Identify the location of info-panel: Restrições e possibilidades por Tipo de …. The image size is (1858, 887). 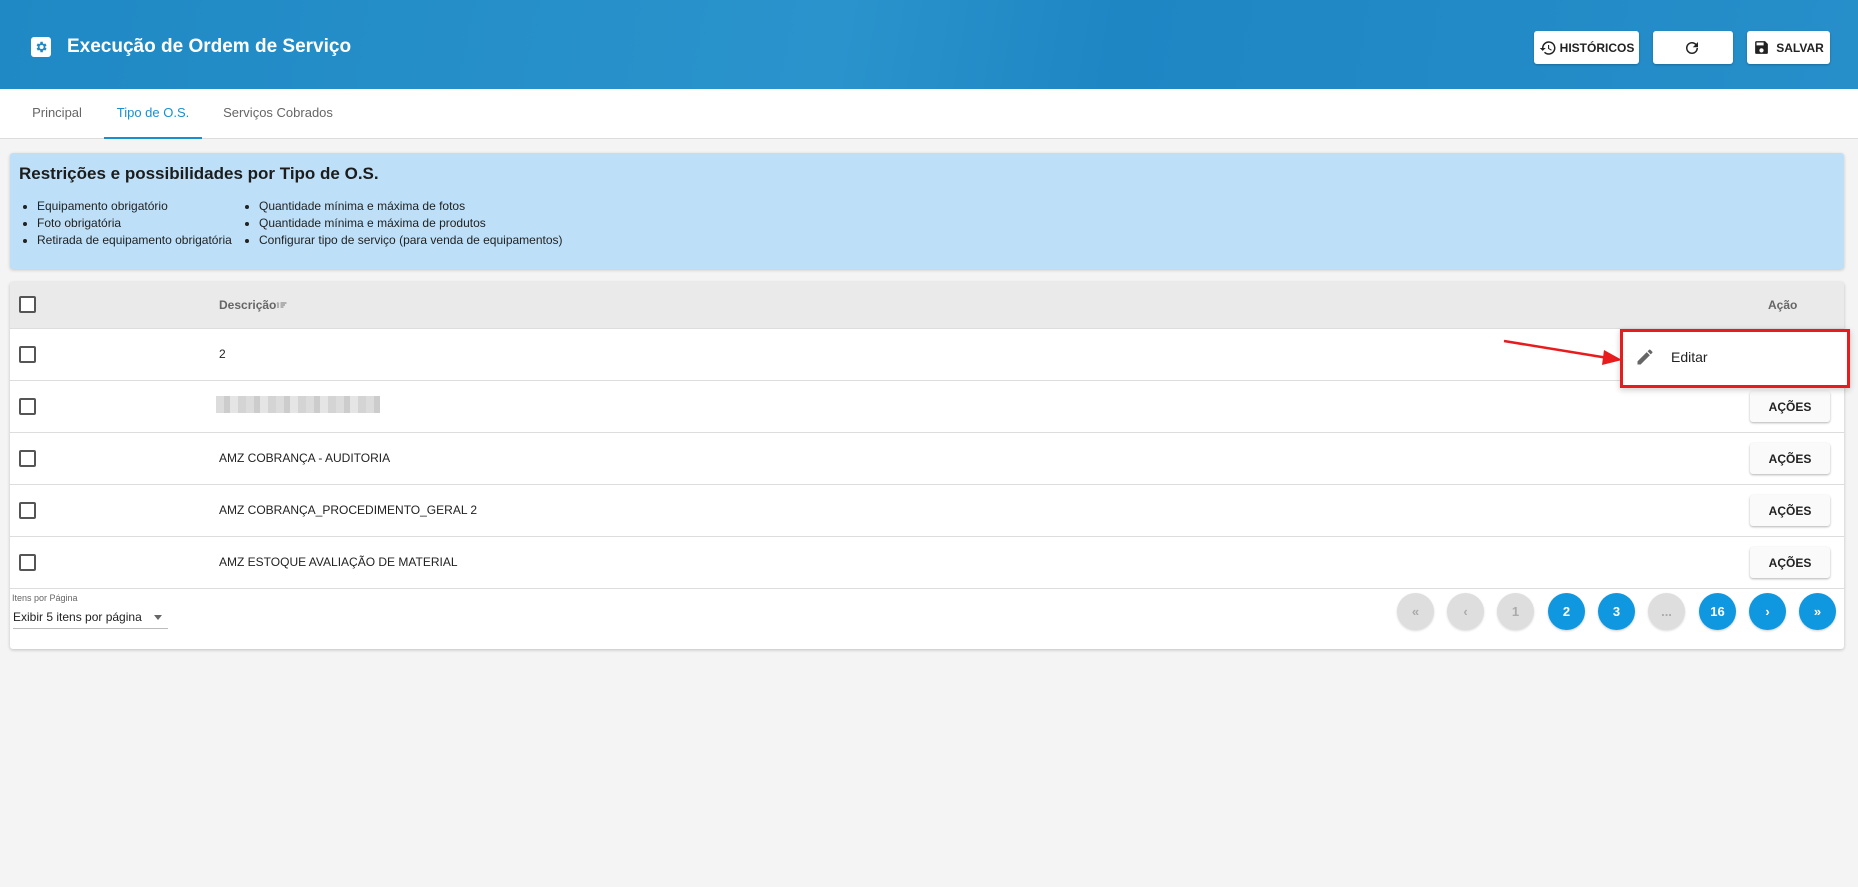
(927, 211).